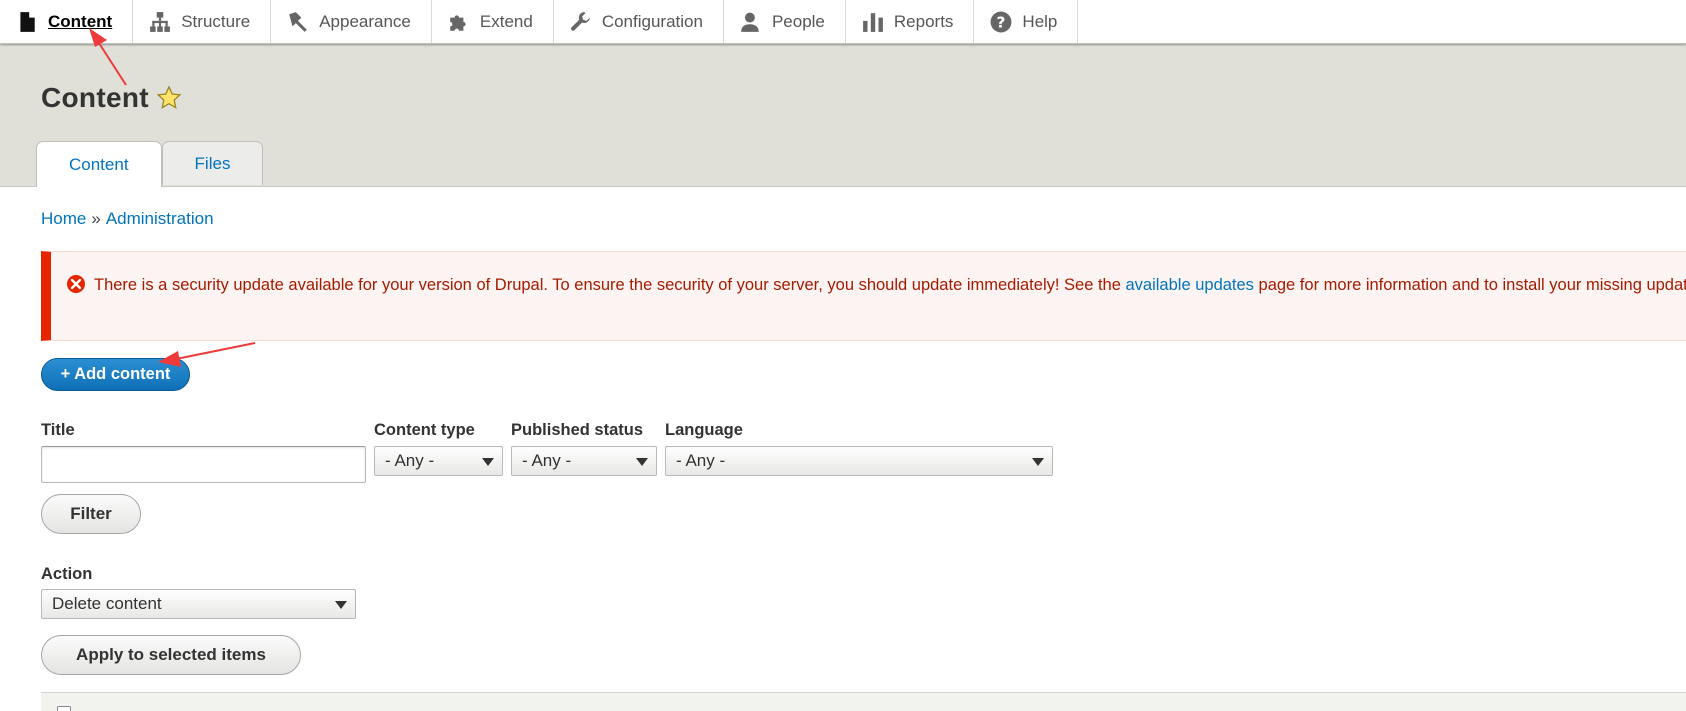 The height and width of the screenshot is (711, 1686). I want to click on toolbar-item-label: Help, so click(1040, 21).